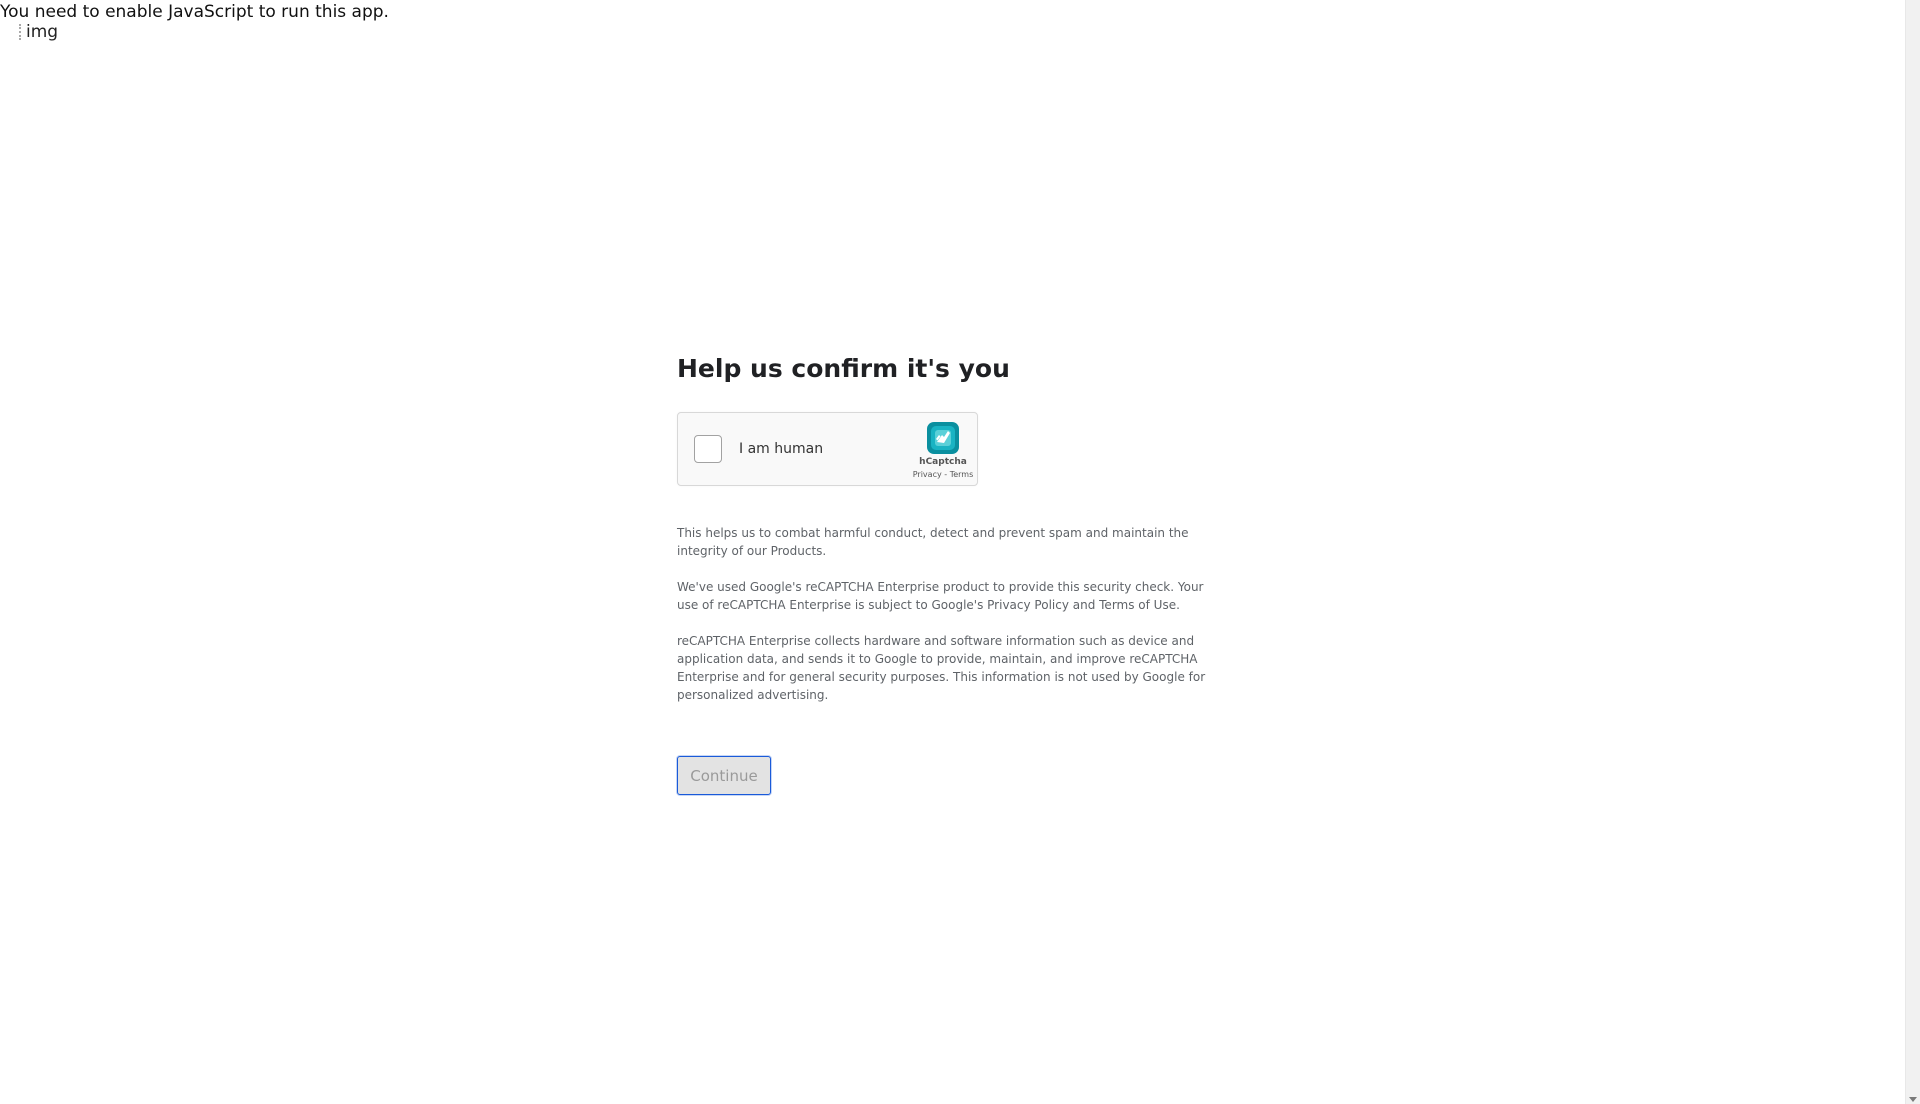 Image resolution: width=1920 pixels, height=1104 pixels. I want to click on hcaptcha-logo-icon, so click(943, 438).